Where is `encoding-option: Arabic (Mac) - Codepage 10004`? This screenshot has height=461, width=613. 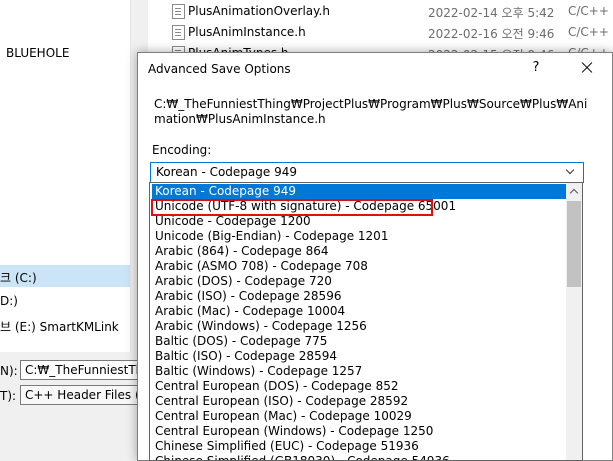 encoding-option: Arabic (Mac) - Codepage 10004 is located at coordinates (359, 311).